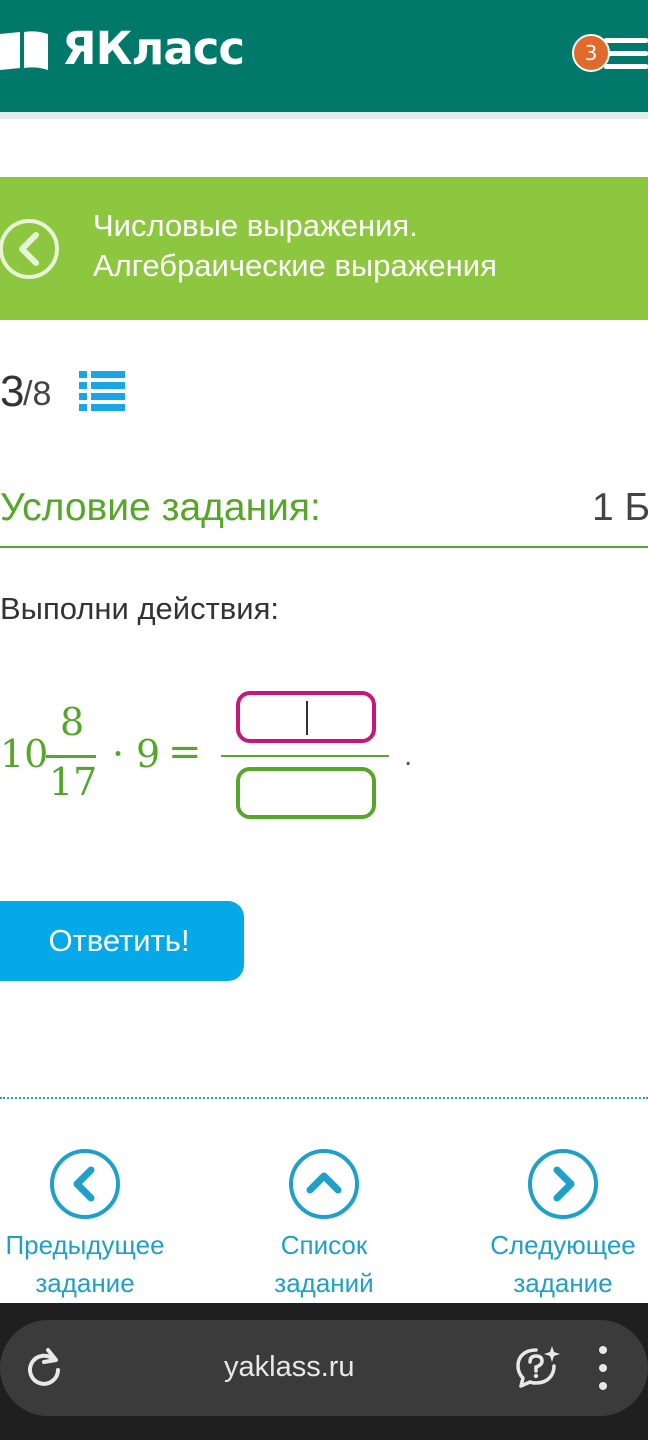 The image size is (648, 1440). Describe the element at coordinates (37, 394) in the screenshot. I see `task-progress-total: /8` at that location.